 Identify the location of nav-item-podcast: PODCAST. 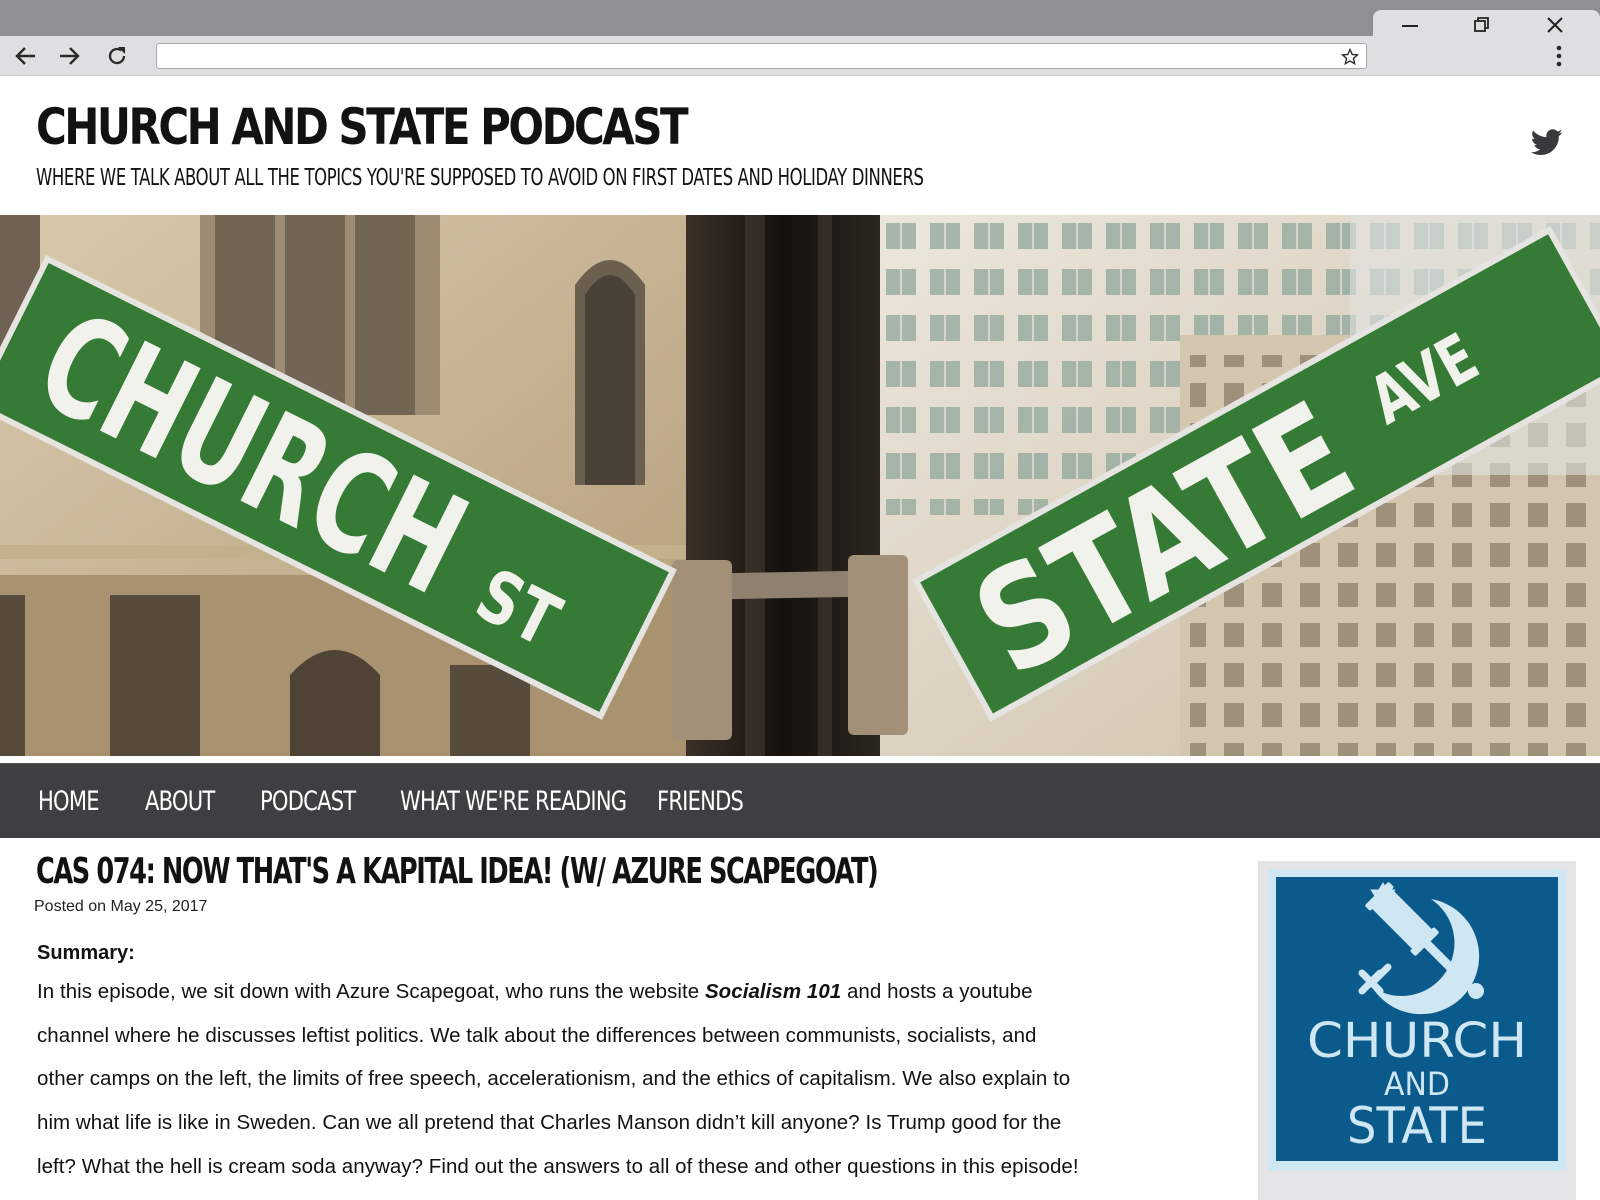
(308, 802).